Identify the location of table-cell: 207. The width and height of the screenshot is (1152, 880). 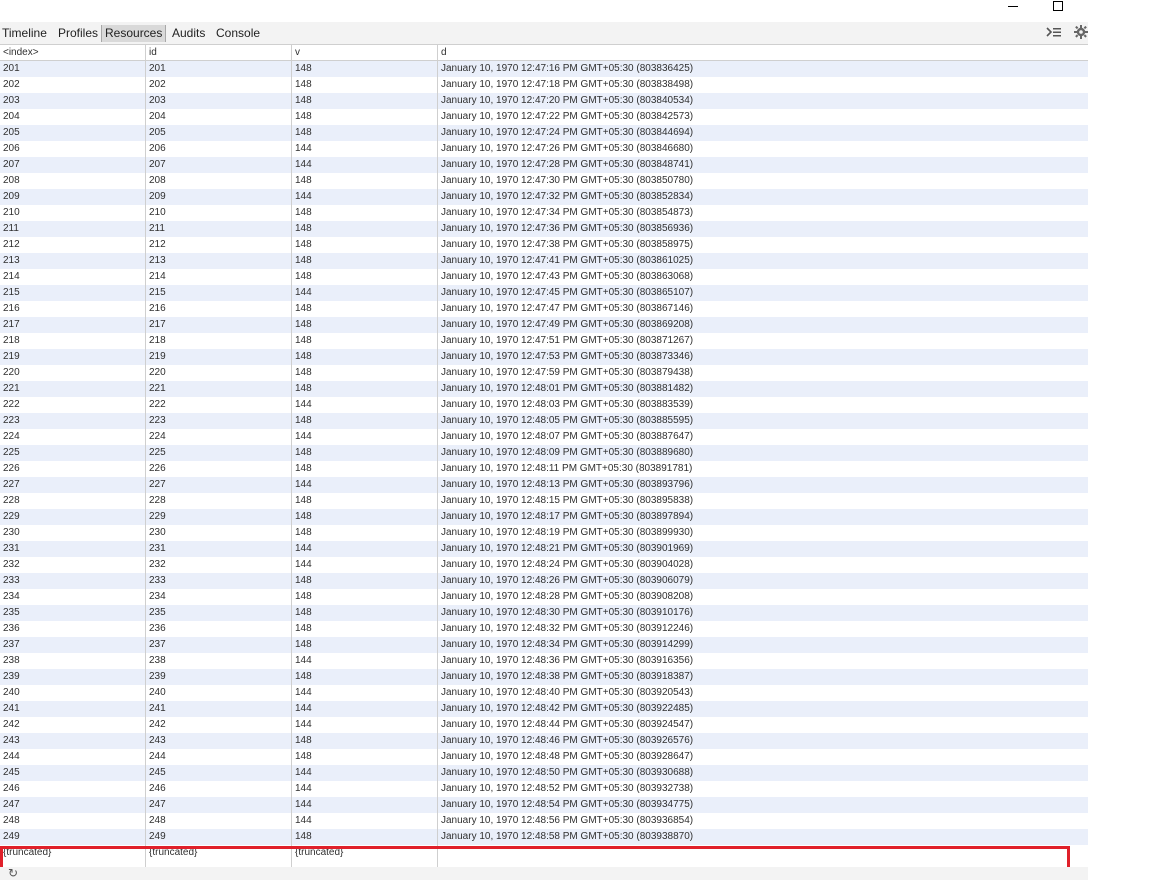
(157, 164).